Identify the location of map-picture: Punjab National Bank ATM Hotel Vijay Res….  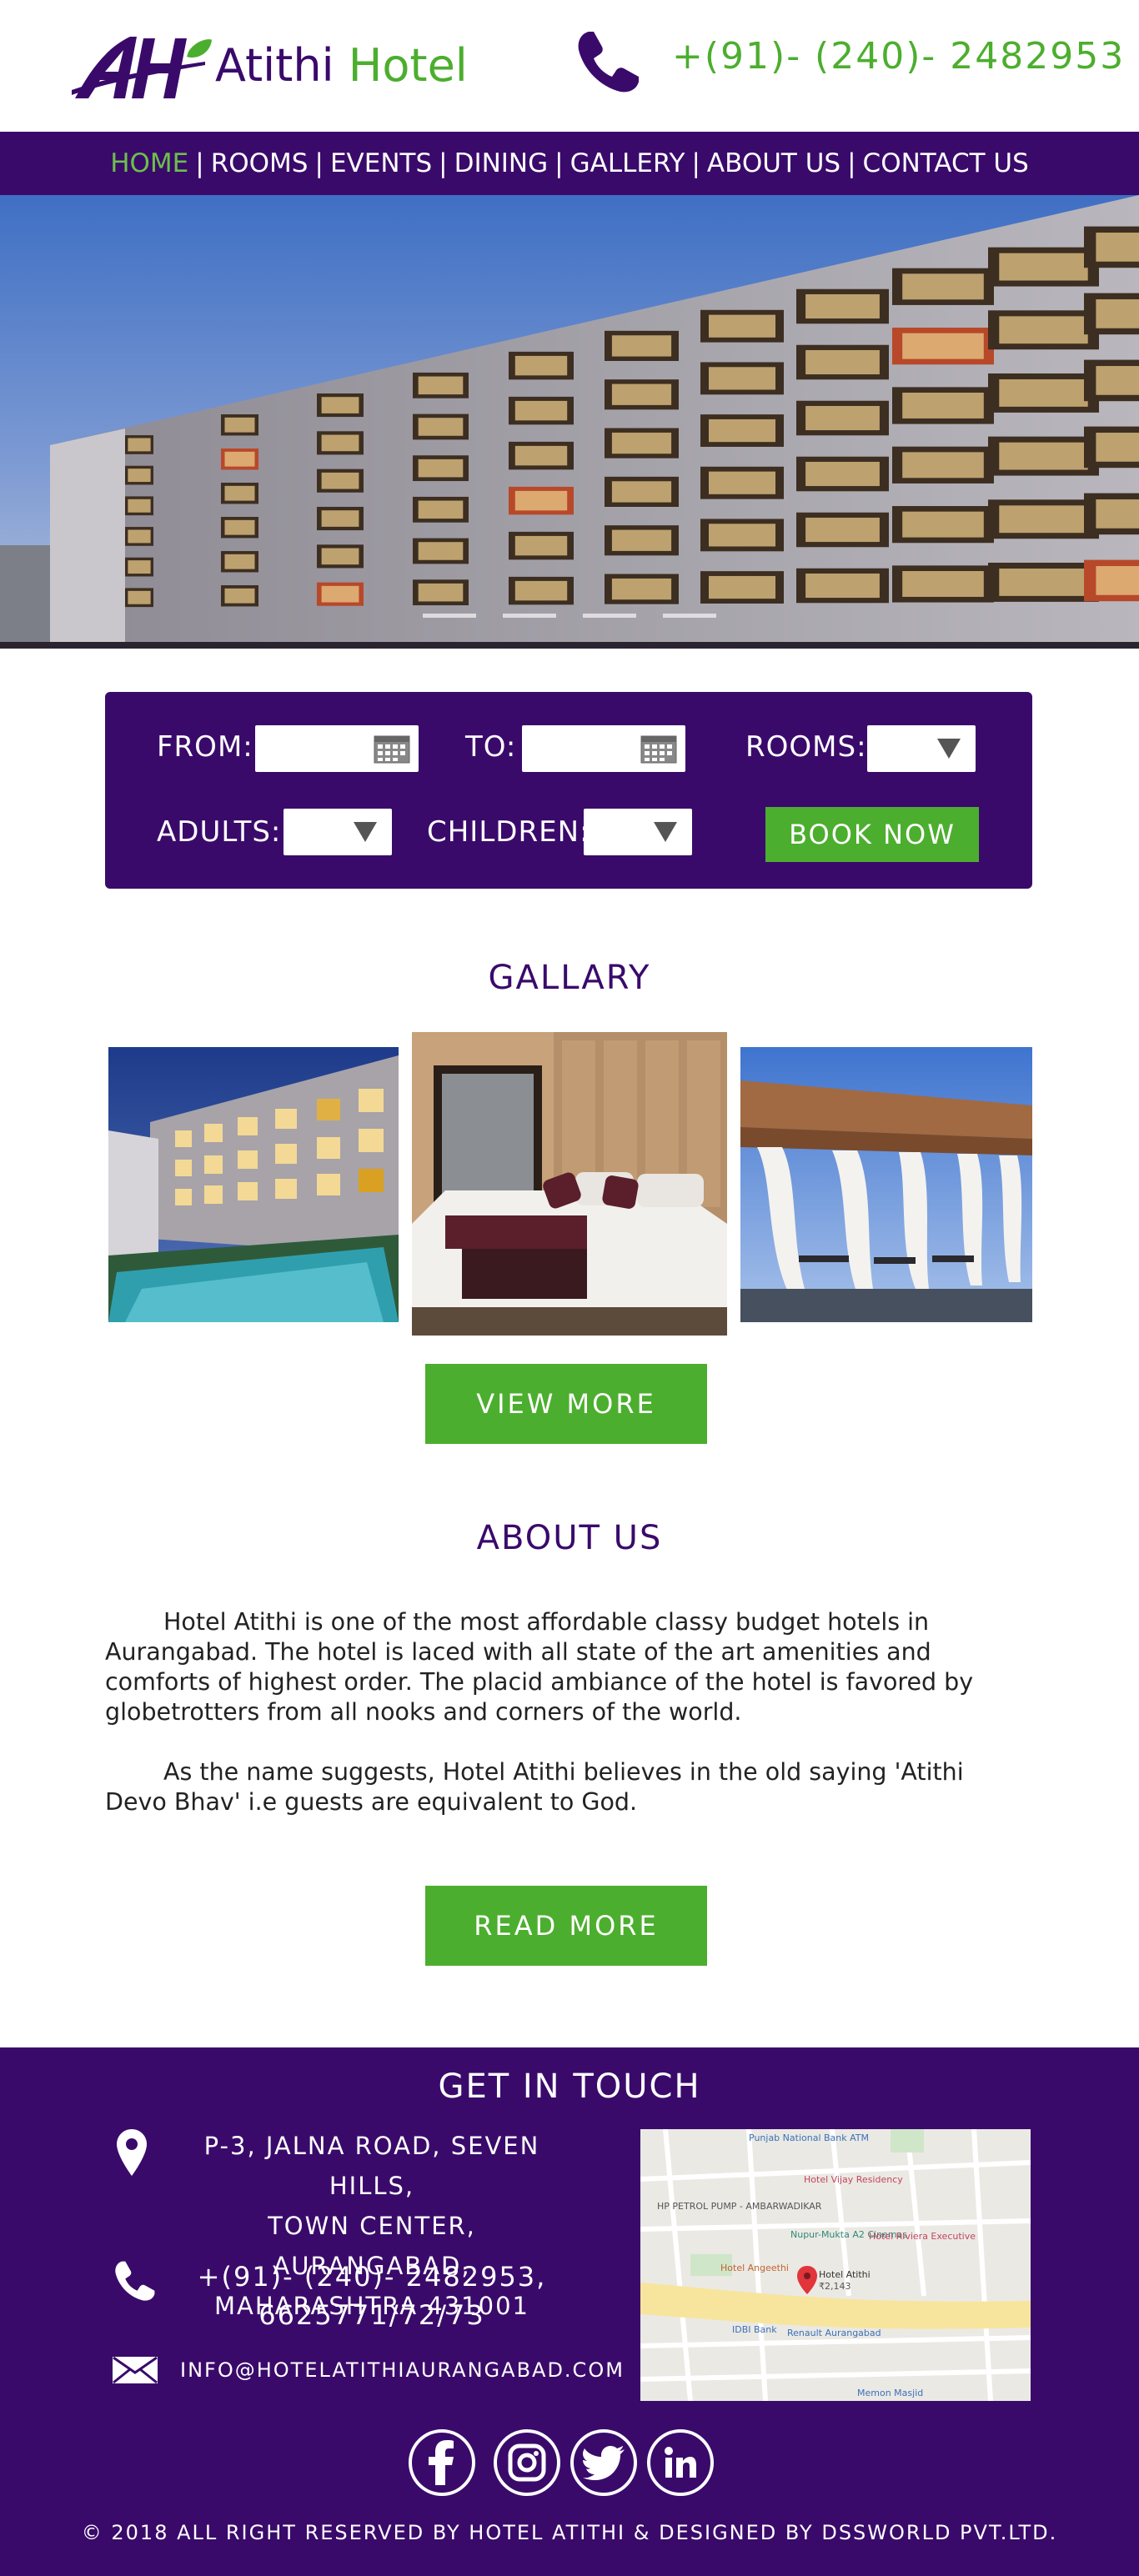
(835, 2265).